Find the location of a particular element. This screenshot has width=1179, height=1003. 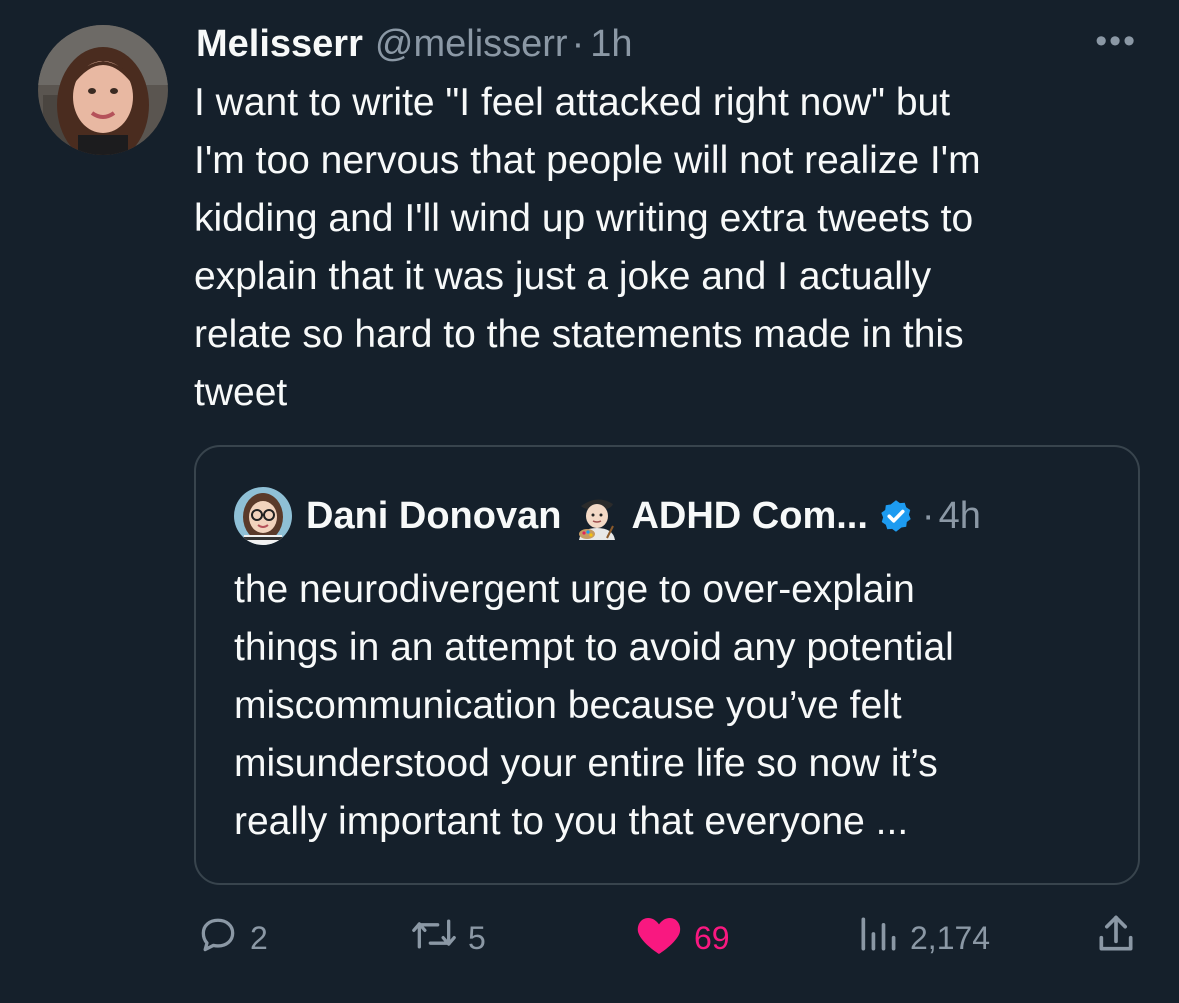

share-icon is located at coordinates (1116, 938).